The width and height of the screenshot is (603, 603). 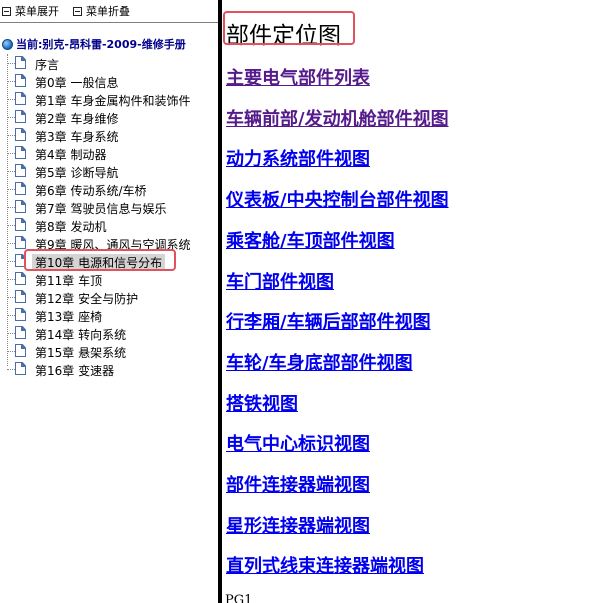 What do you see at coordinates (77, 119) in the screenshot?
I see `tree-item-label: 第2章 车身维修` at bounding box center [77, 119].